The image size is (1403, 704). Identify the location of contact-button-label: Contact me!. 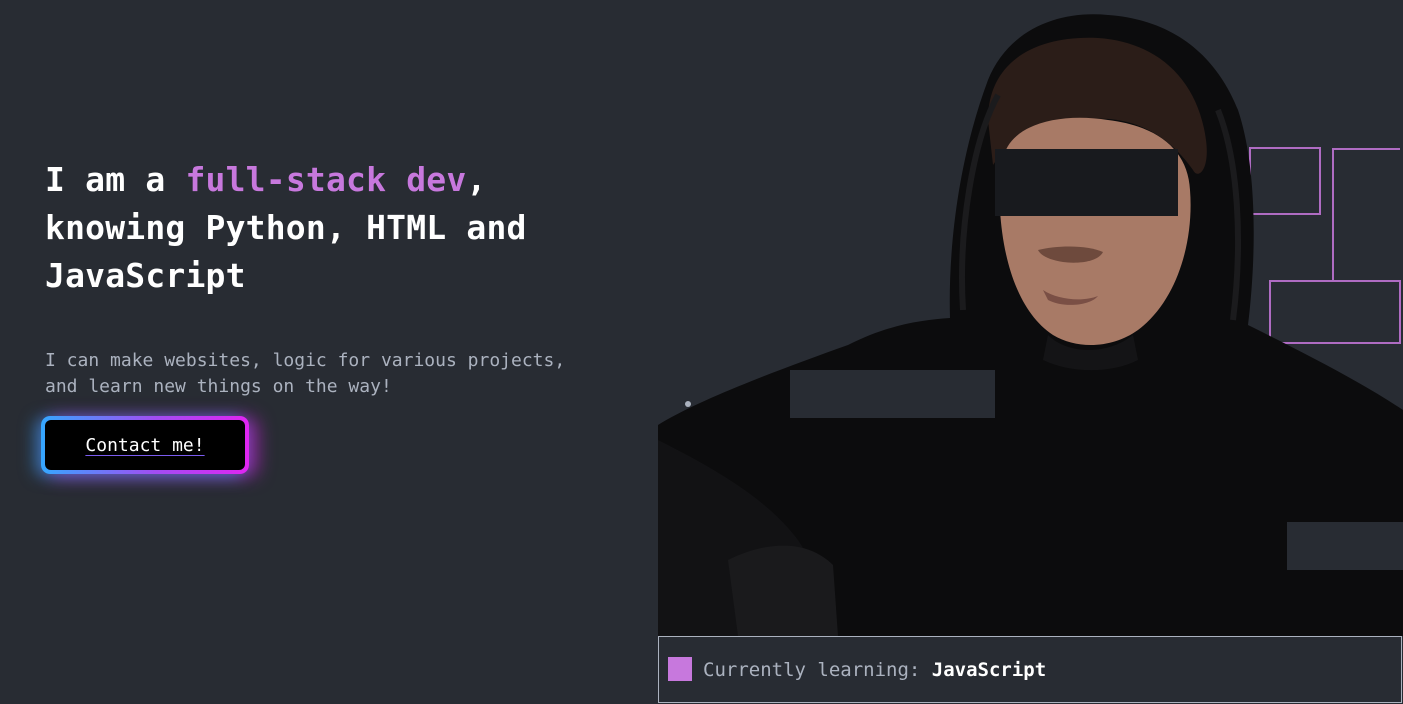
(145, 445).